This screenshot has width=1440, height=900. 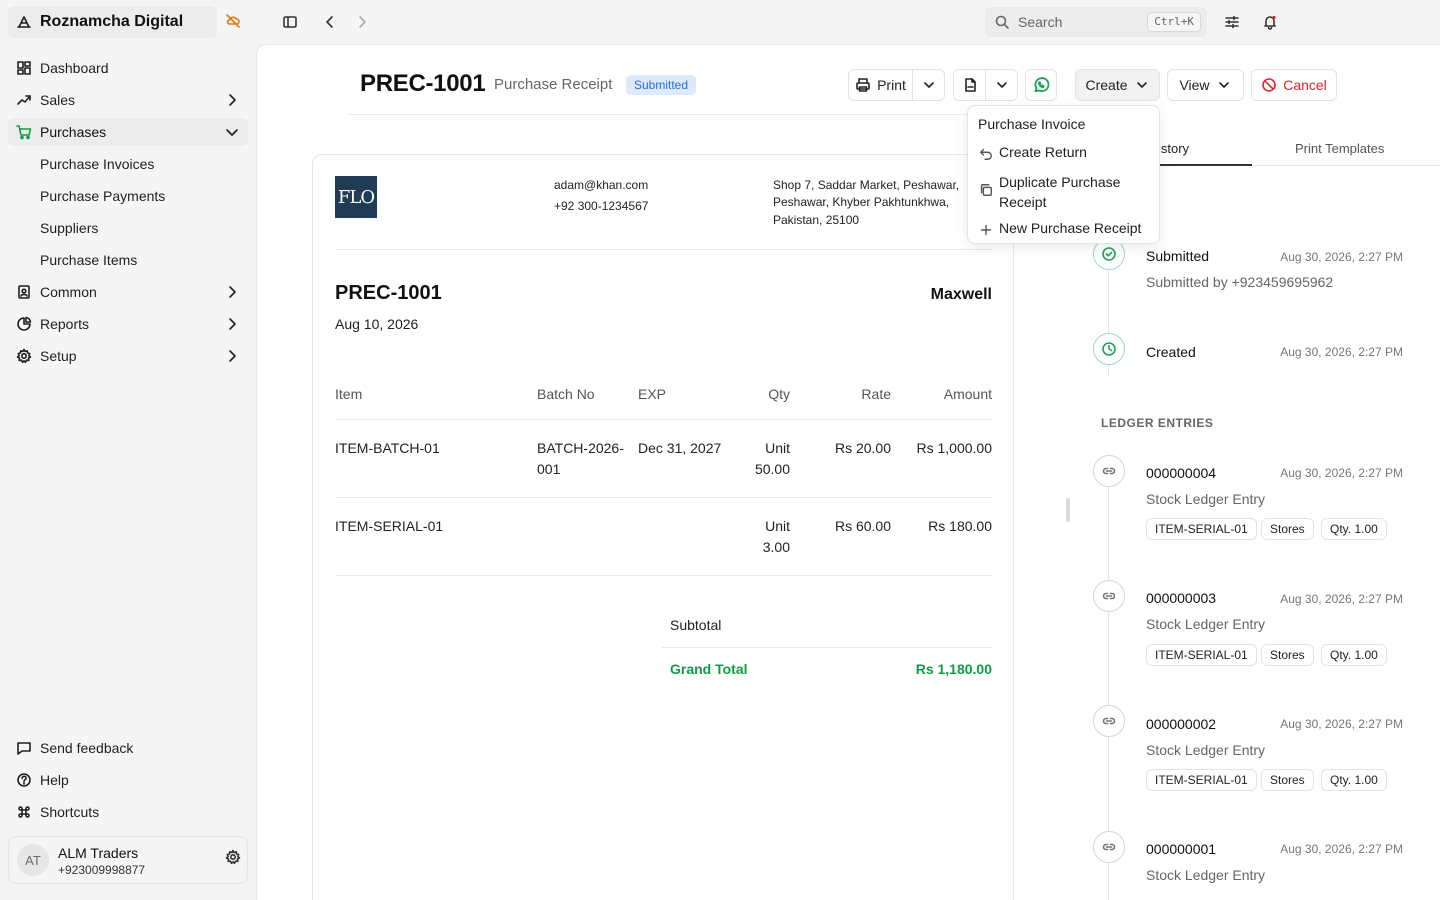 I want to click on company-logo: FLO, so click(x=356, y=197).